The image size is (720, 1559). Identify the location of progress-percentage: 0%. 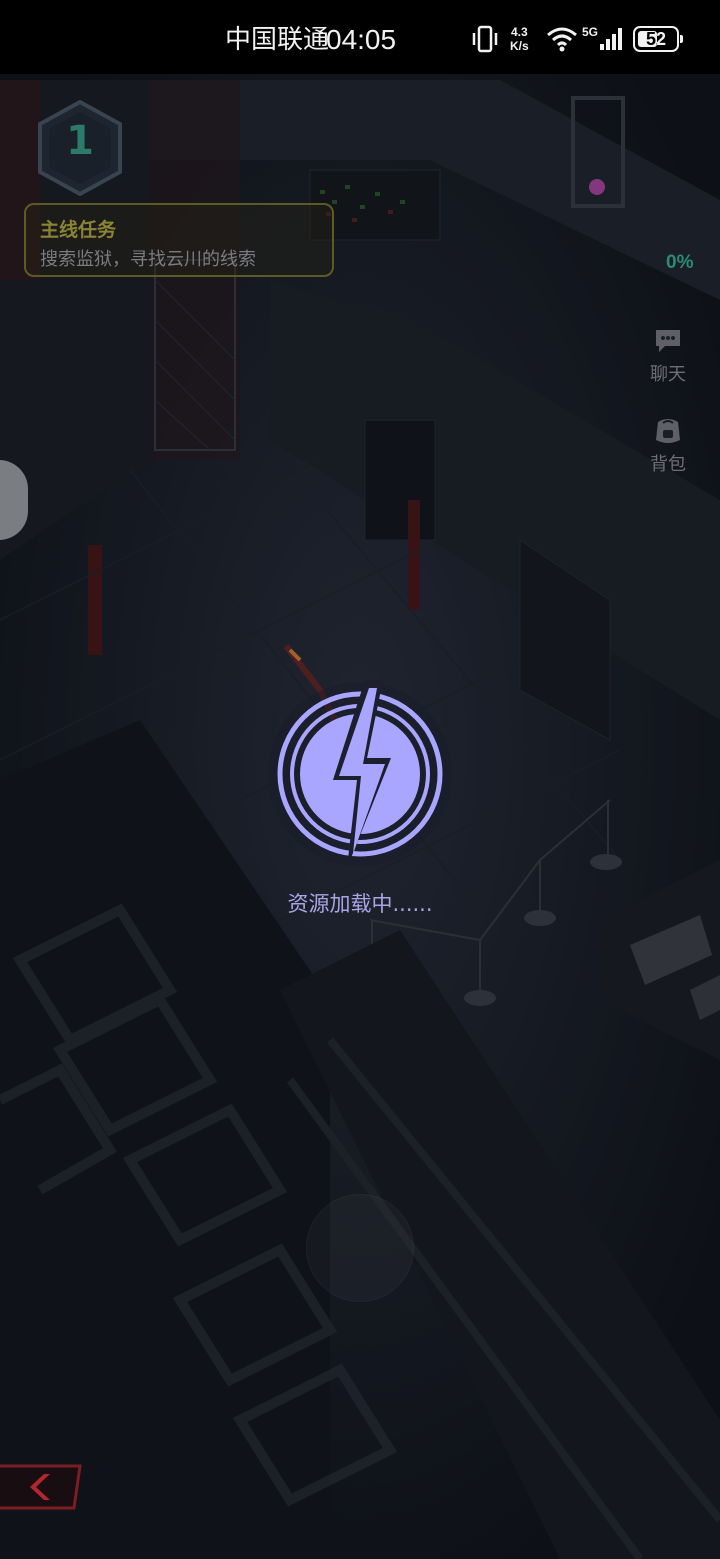
(680, 262).